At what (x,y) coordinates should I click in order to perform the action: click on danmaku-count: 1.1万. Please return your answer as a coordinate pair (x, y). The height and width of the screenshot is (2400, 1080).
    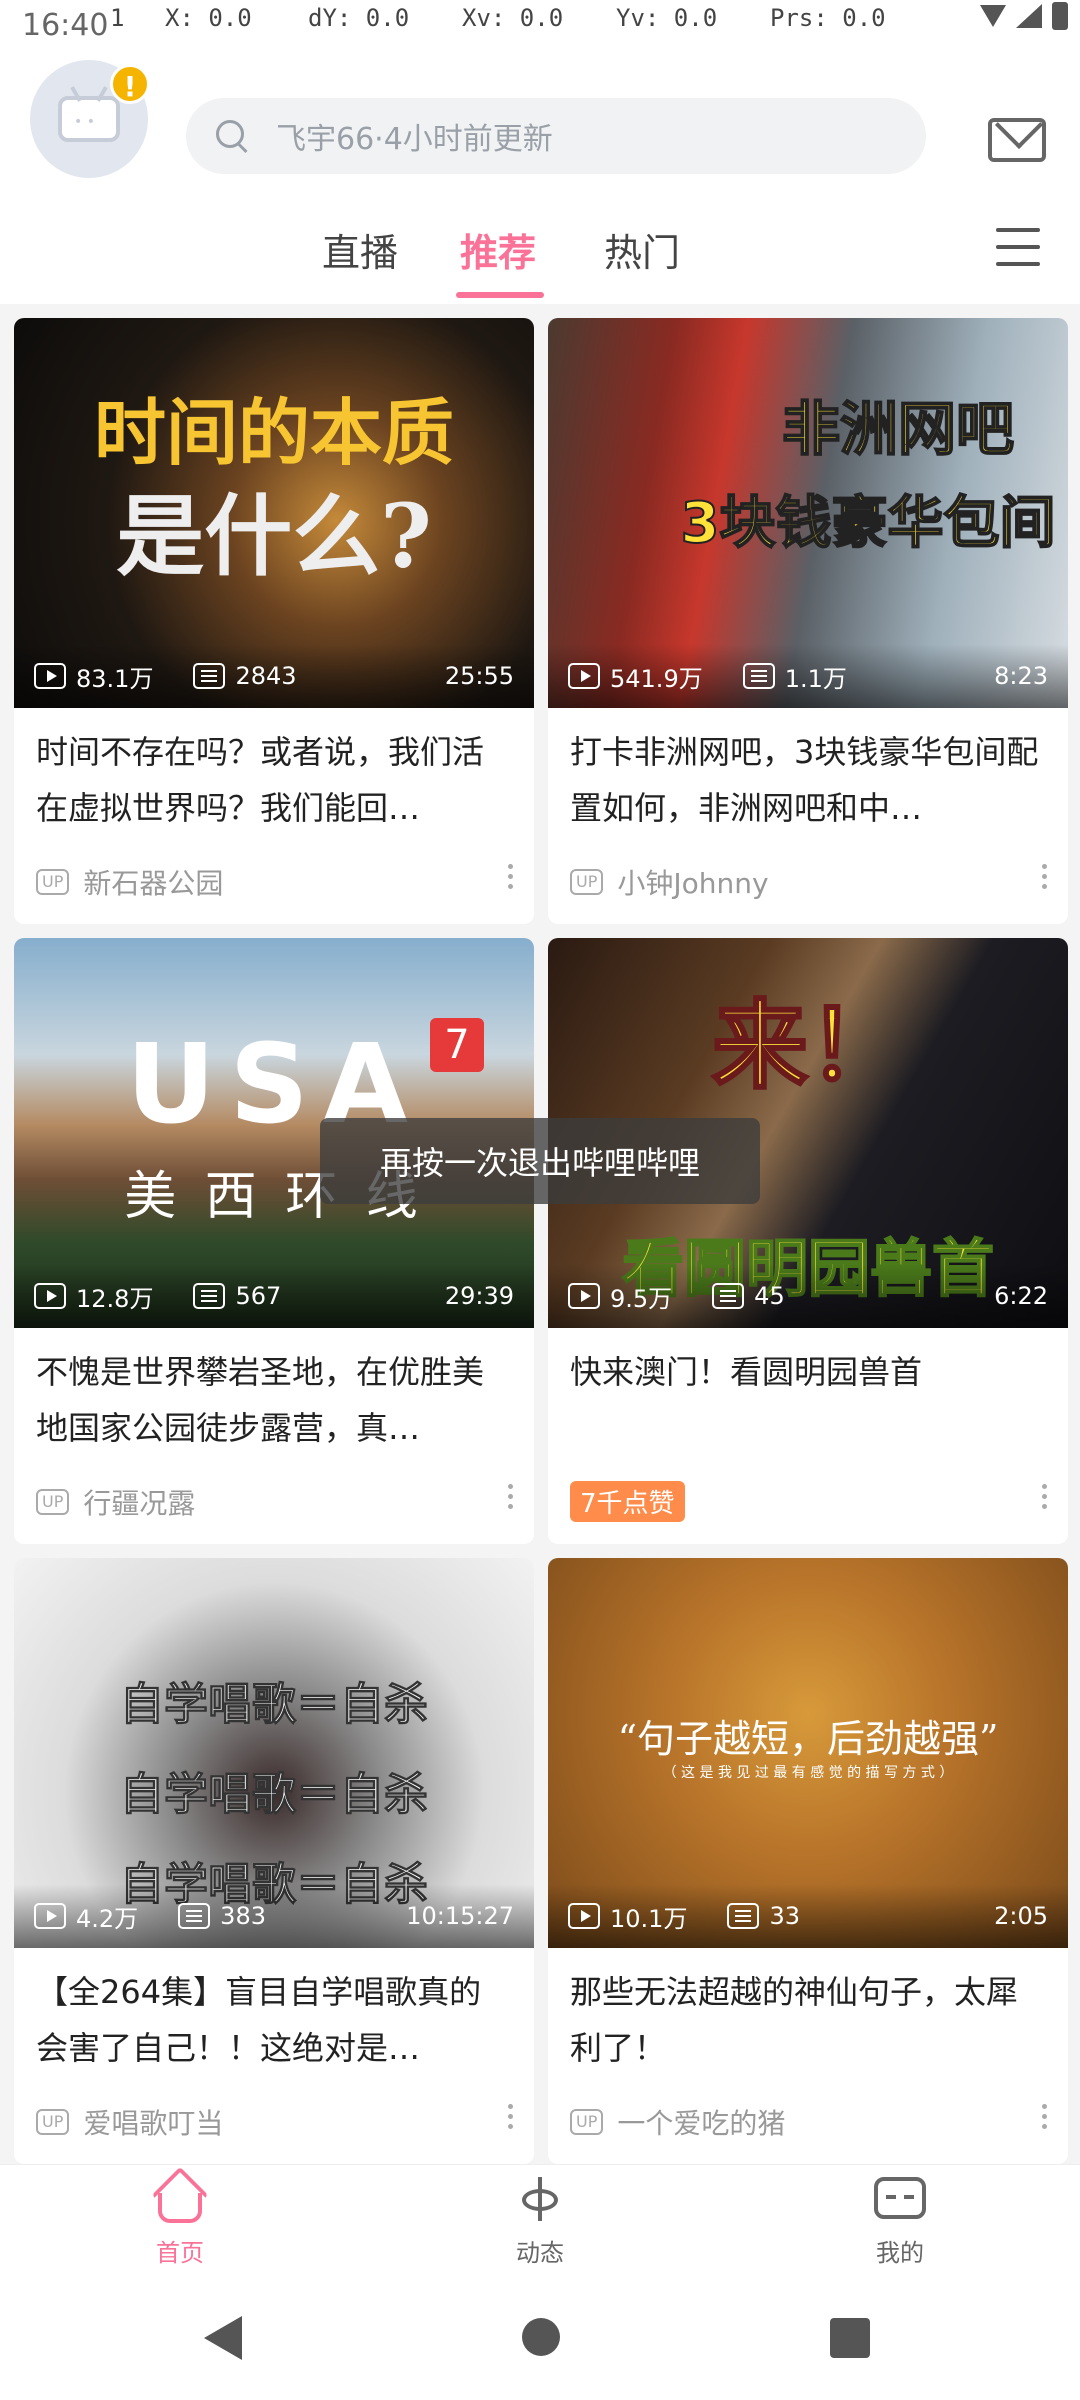
    Looking at the image, I should click on (815, 678).